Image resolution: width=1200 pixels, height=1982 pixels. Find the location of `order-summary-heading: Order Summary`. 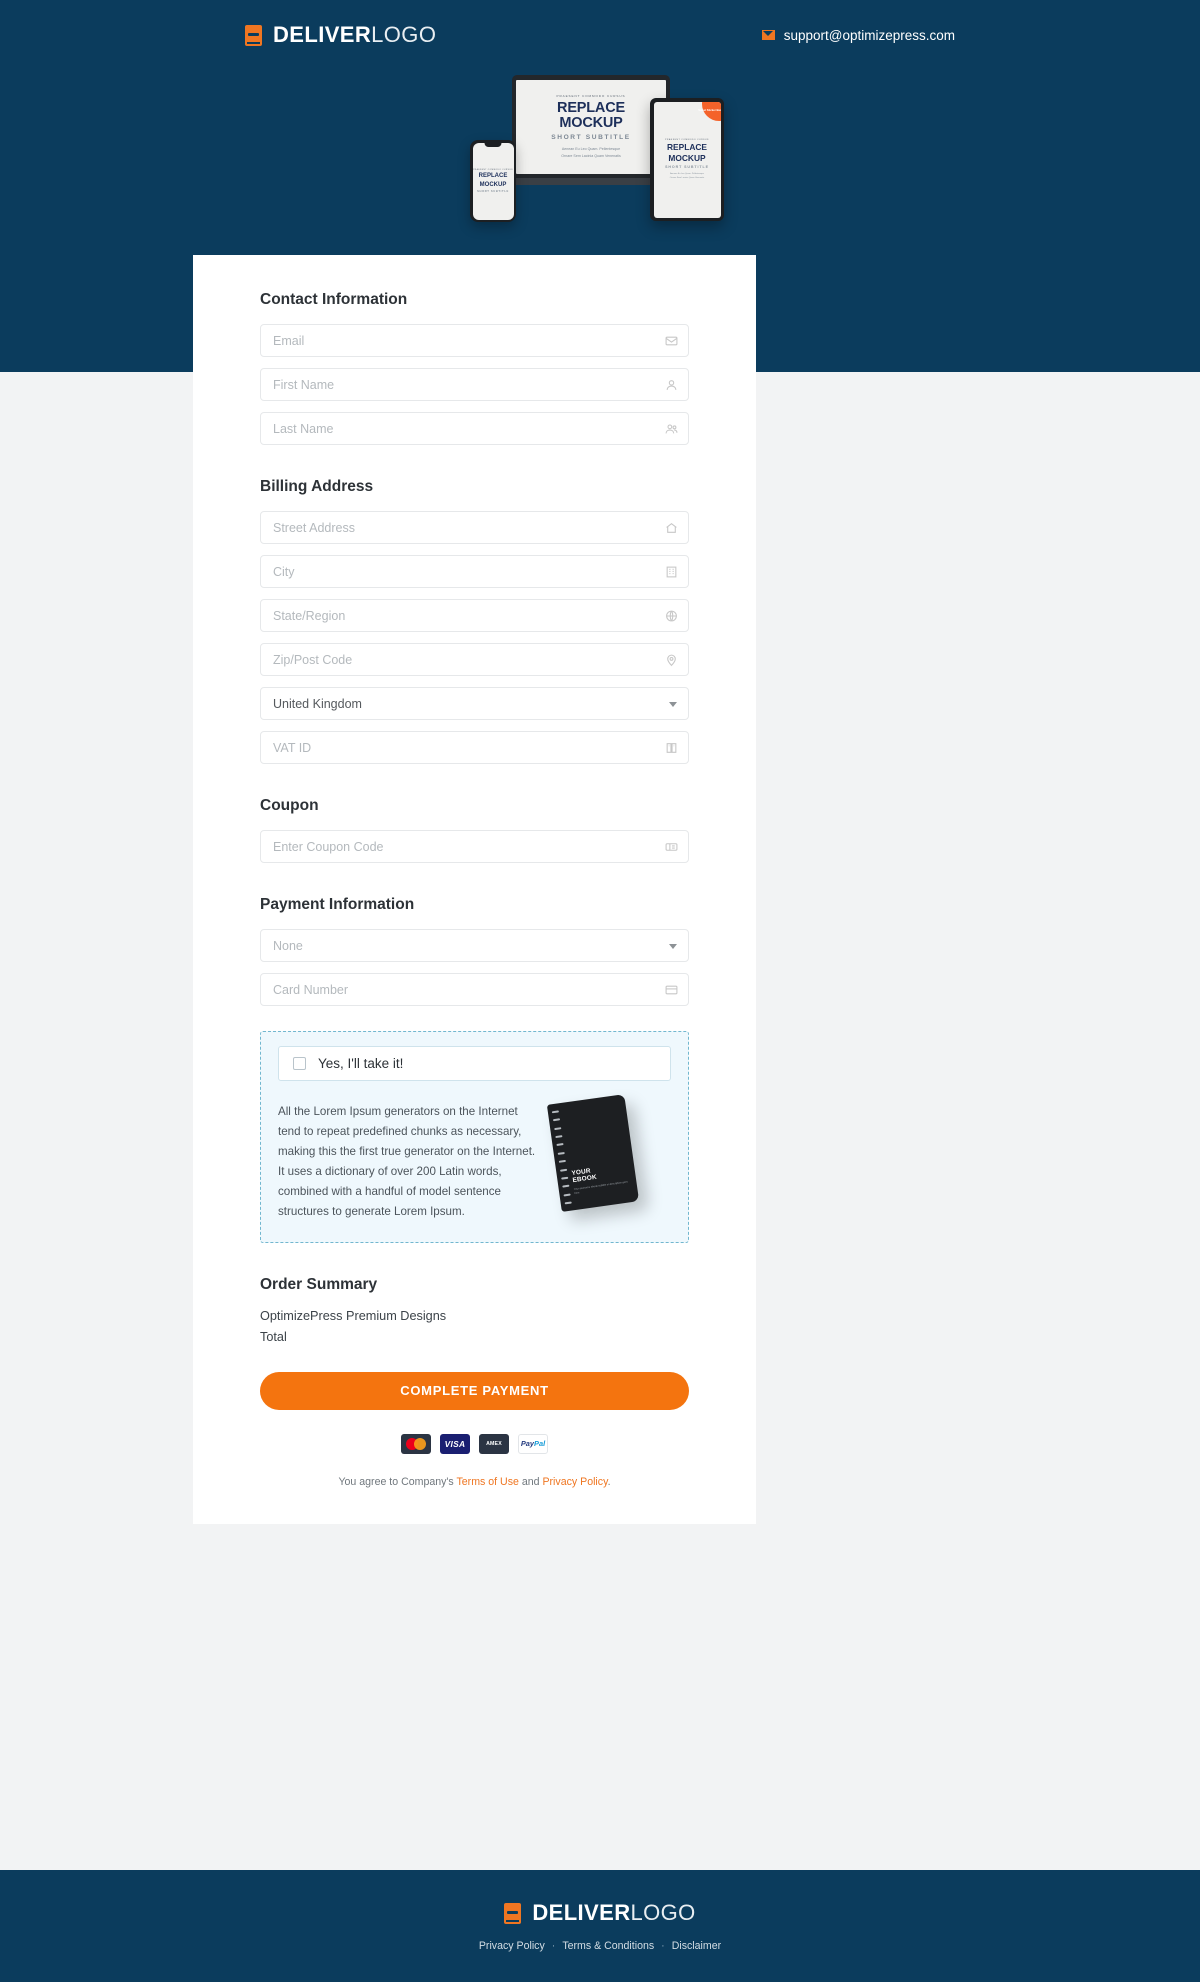

order-summary-heading: Order Summary is located at coordinates (319, 1284).